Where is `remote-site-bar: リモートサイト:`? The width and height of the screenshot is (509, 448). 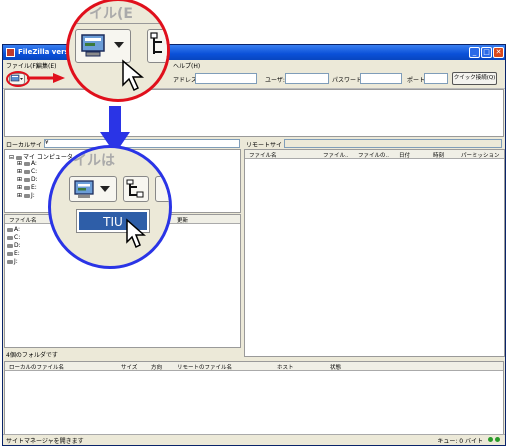
remote-site-bar: リモートサイト: is located at coordinates (374, 144).